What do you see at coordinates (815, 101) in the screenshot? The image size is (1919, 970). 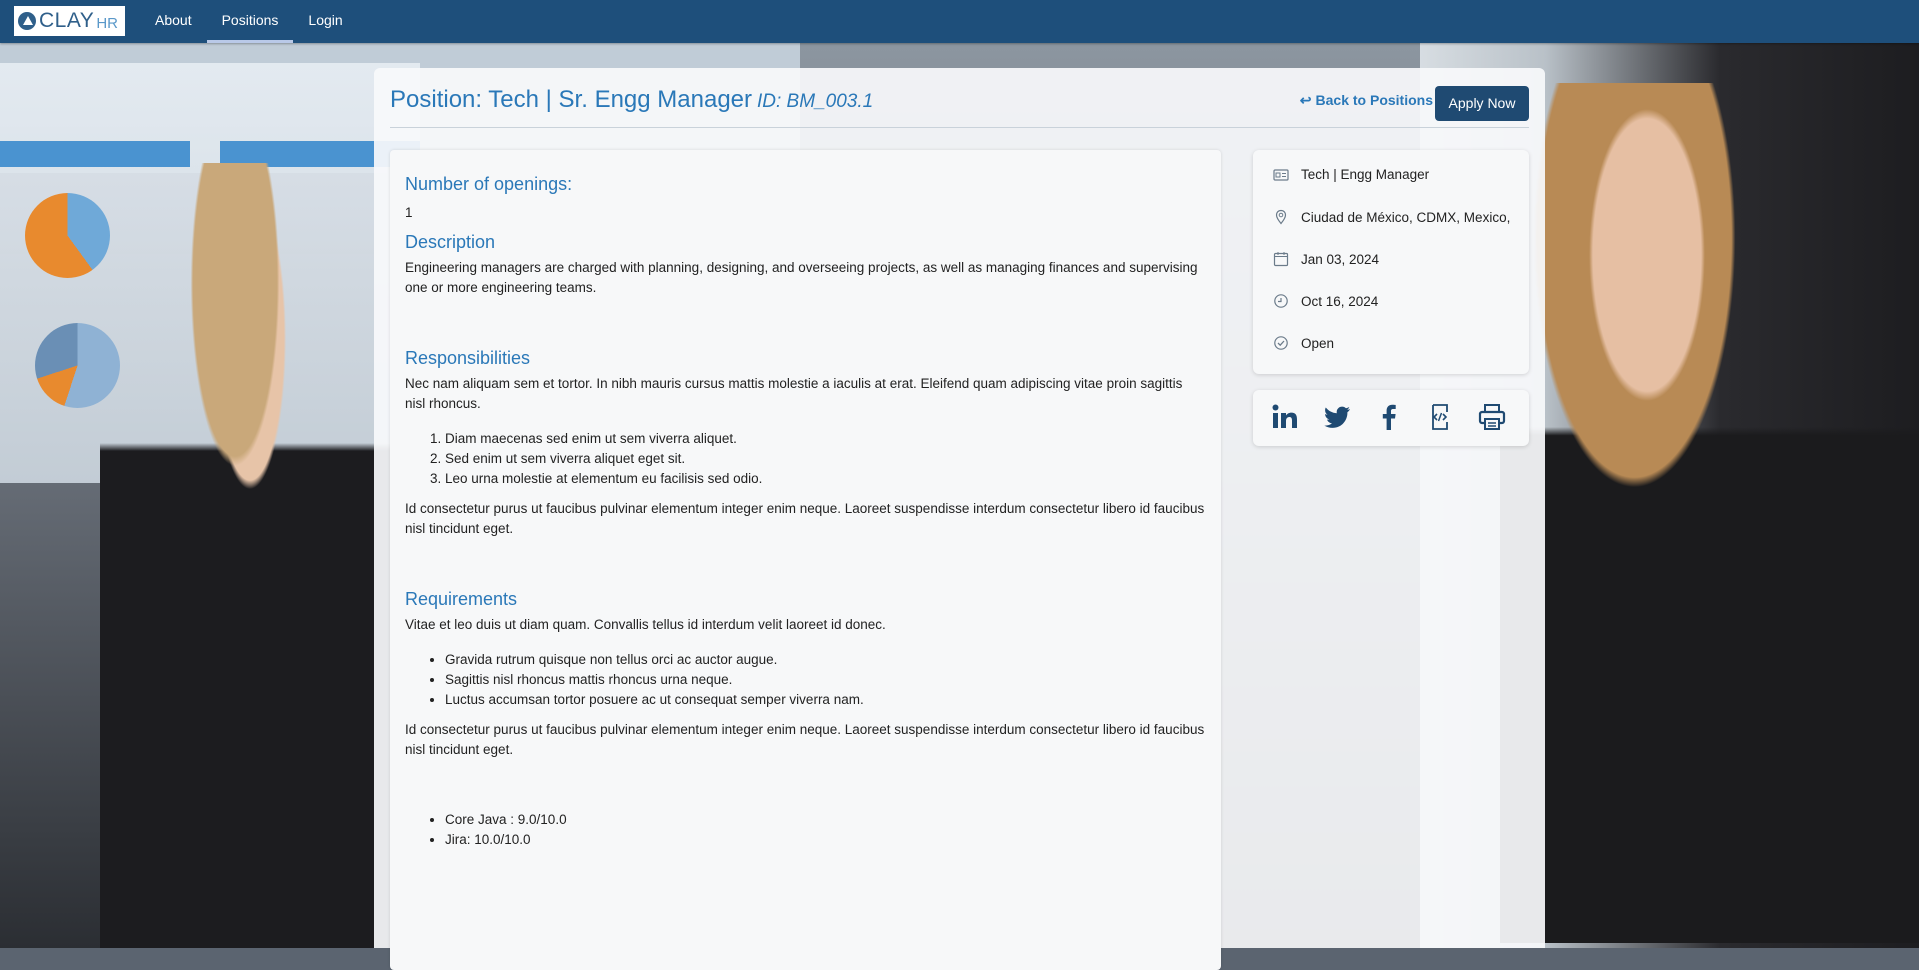 I see `position-id: ID: BM_003.1` at bounding box center [815, 101].